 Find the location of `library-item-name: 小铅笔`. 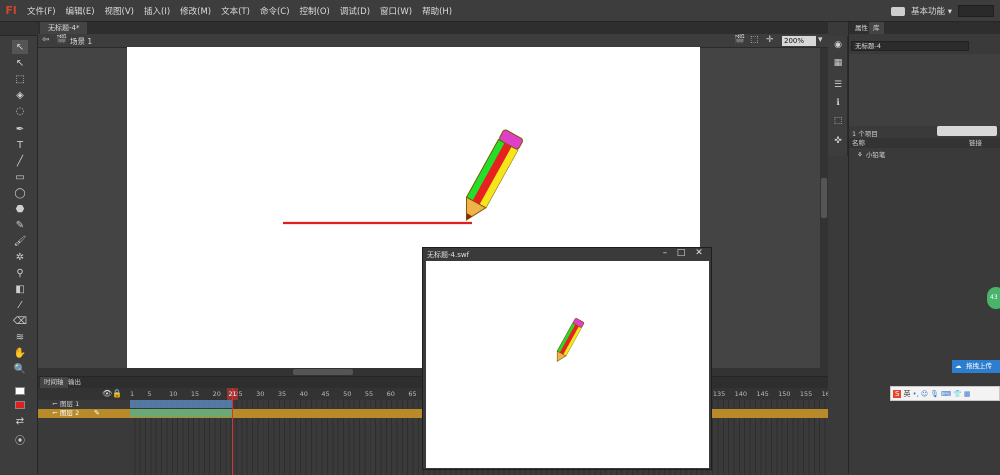

library-item-name: 小铅笔 is located at coordinates (876, 155).